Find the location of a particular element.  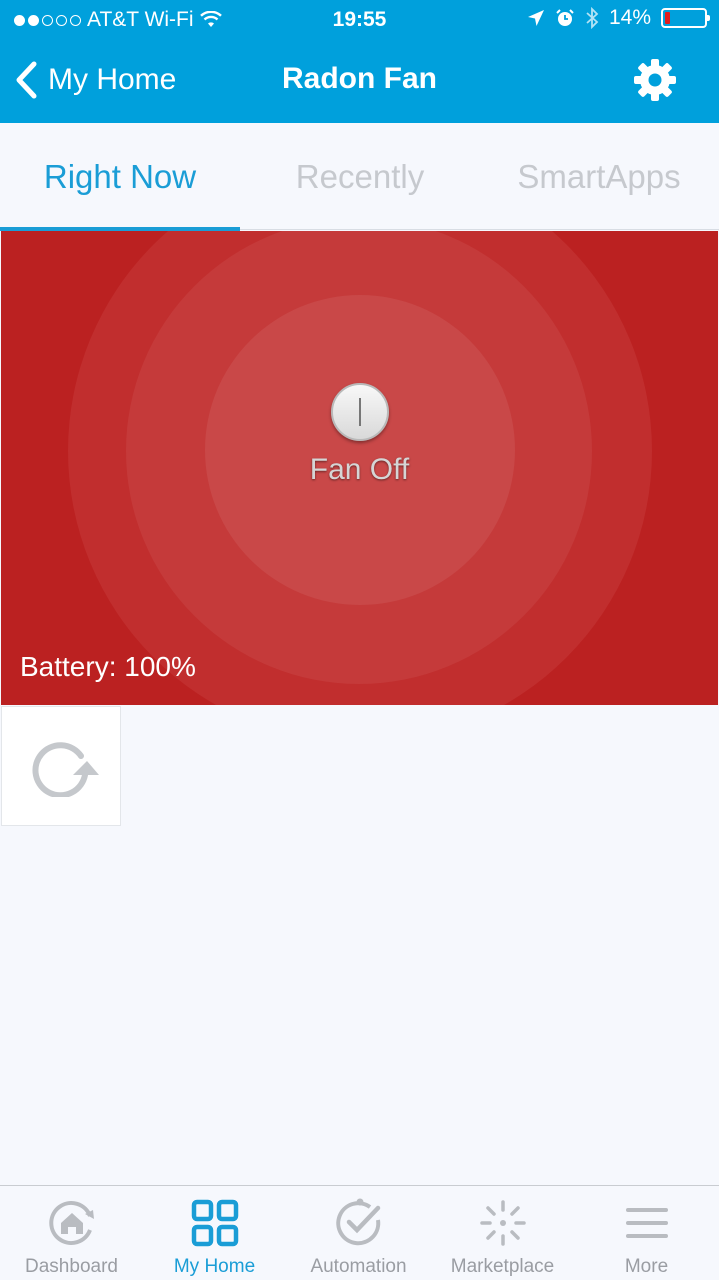

location-arrow-icon is located at coordinates (535, 18).